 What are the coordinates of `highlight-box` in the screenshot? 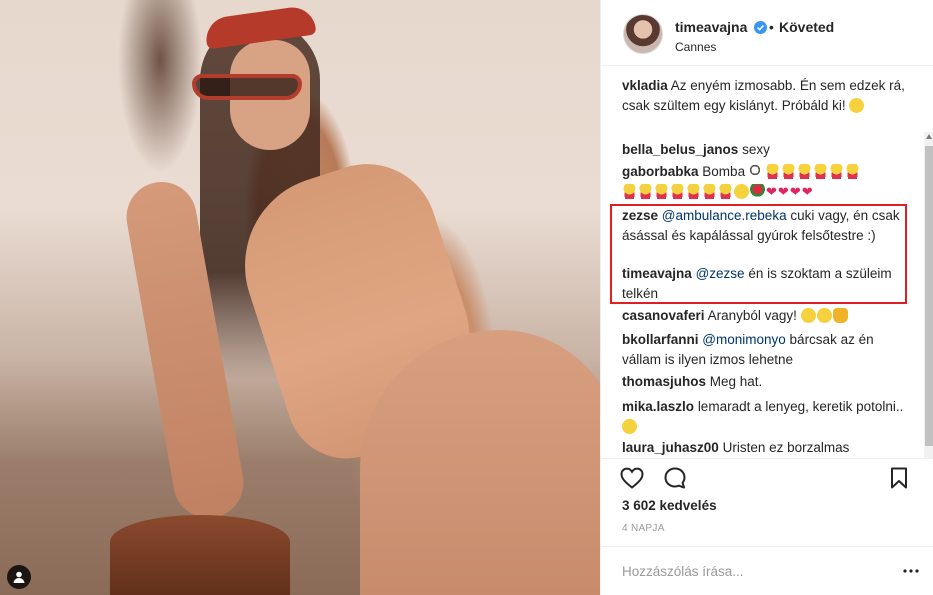 It's located at (758, 254).